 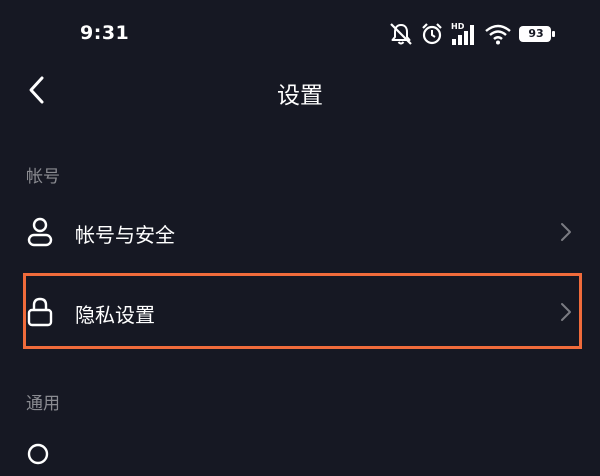 What do you see at coordinates (43, 177) in the screenshot?
I see `section-header-account: 帐号` at bounding box center [43, 177].